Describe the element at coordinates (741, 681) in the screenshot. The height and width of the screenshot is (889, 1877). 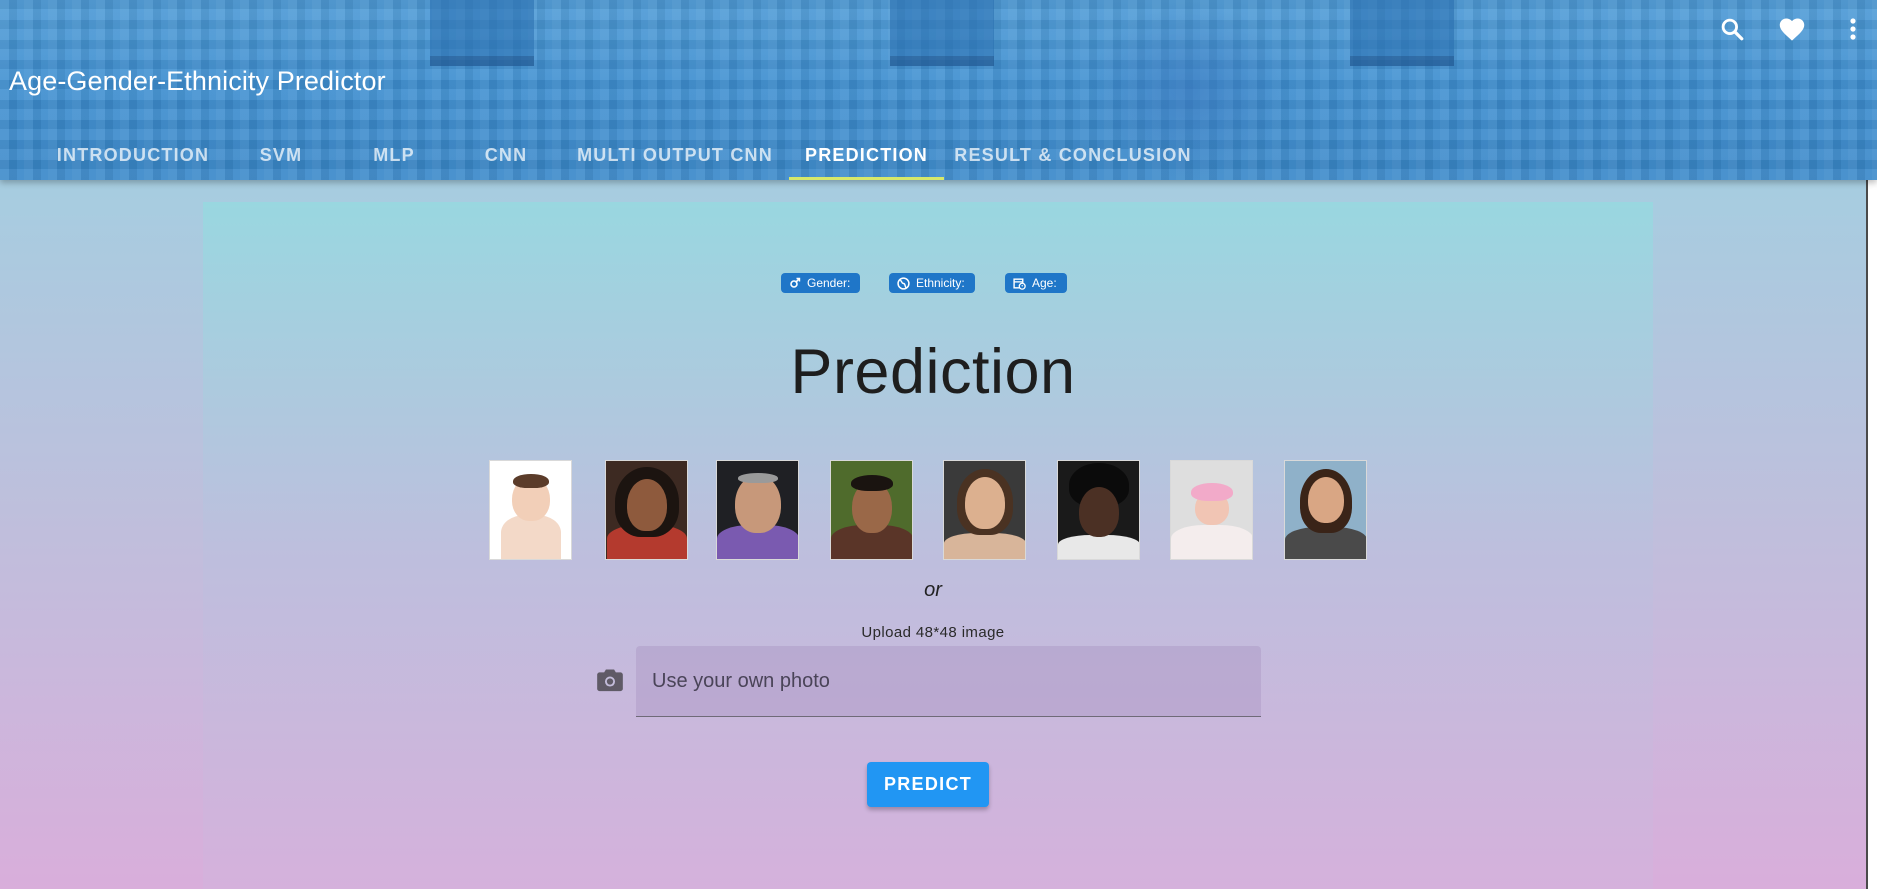
I see `file-input-placeholder: Use your own photo` at that location.